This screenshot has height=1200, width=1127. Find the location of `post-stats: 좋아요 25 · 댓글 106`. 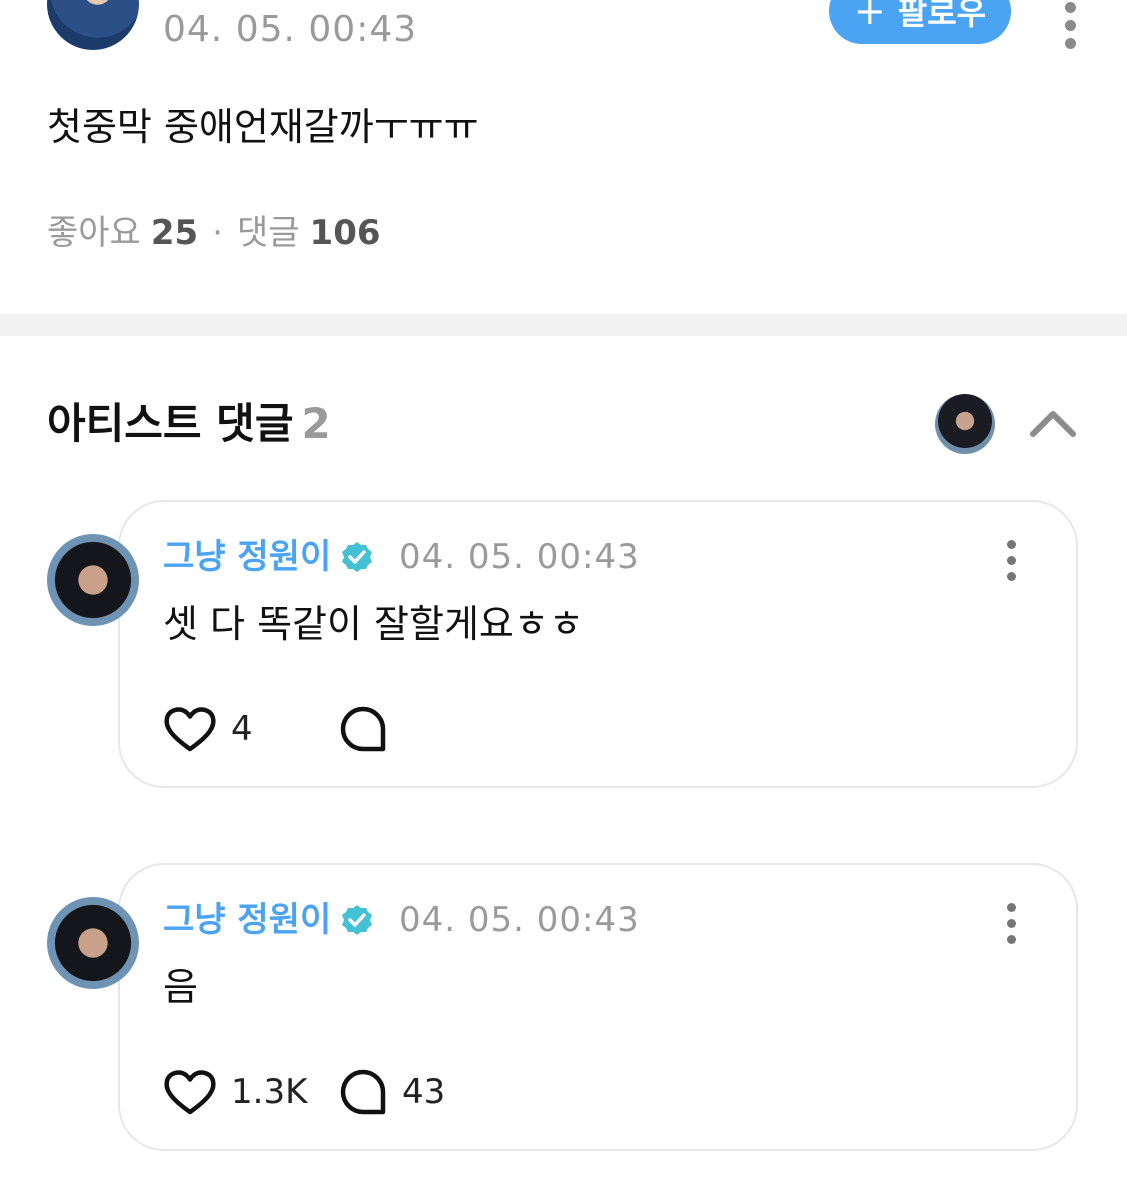

post-stats: 좋아요 25 · 댓글 106 is located at coordinates (214, 233).